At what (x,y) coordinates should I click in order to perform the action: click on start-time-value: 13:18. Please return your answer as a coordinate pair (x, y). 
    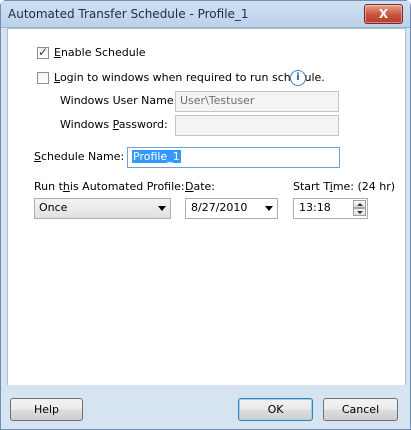
    Looking at the image, I should click on (315, 207).